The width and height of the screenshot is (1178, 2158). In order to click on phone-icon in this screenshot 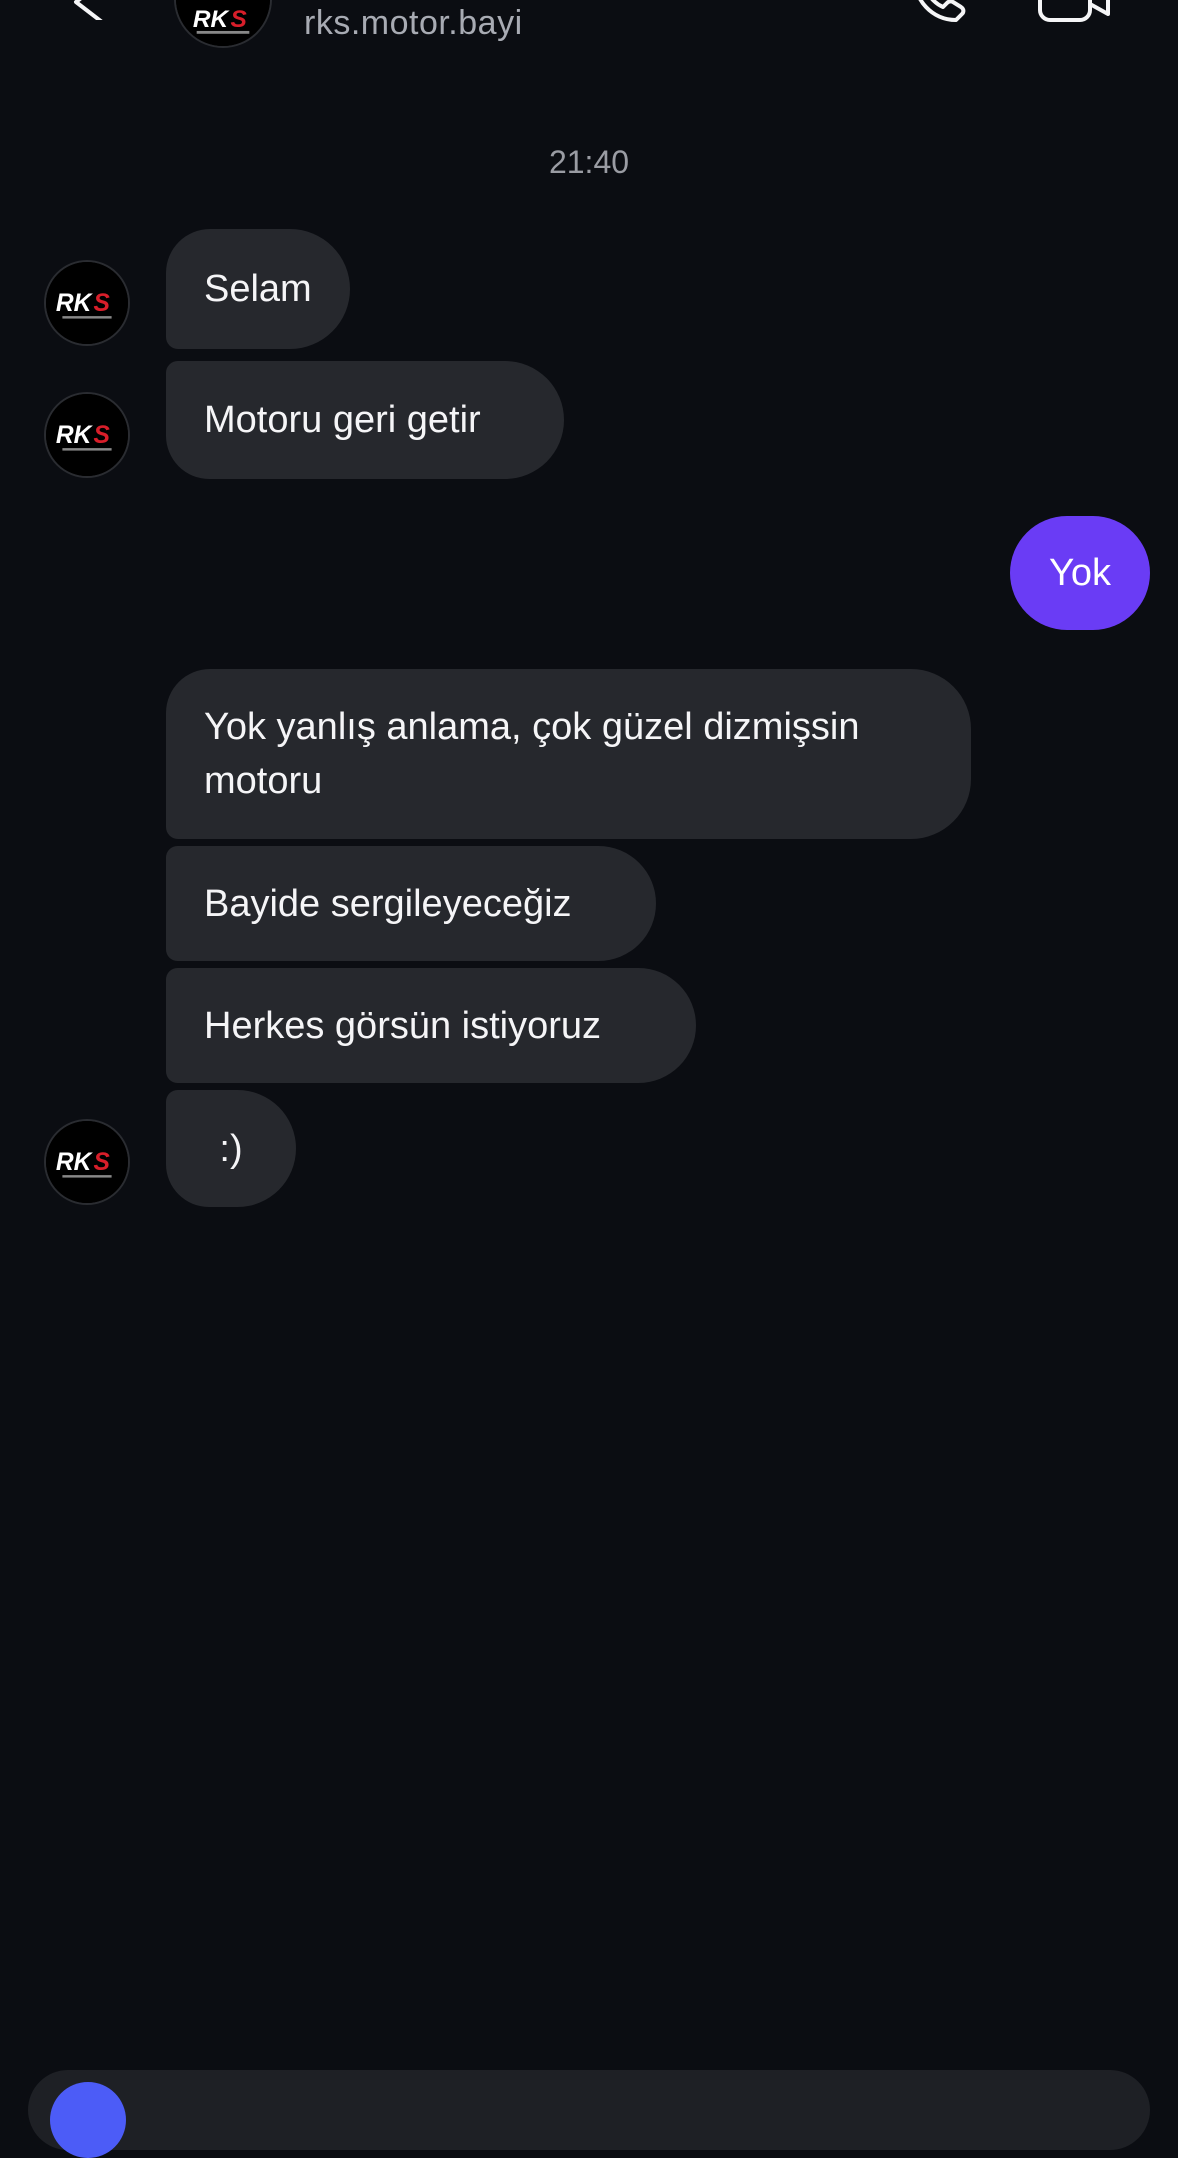, I will do `click(942, 11)`.